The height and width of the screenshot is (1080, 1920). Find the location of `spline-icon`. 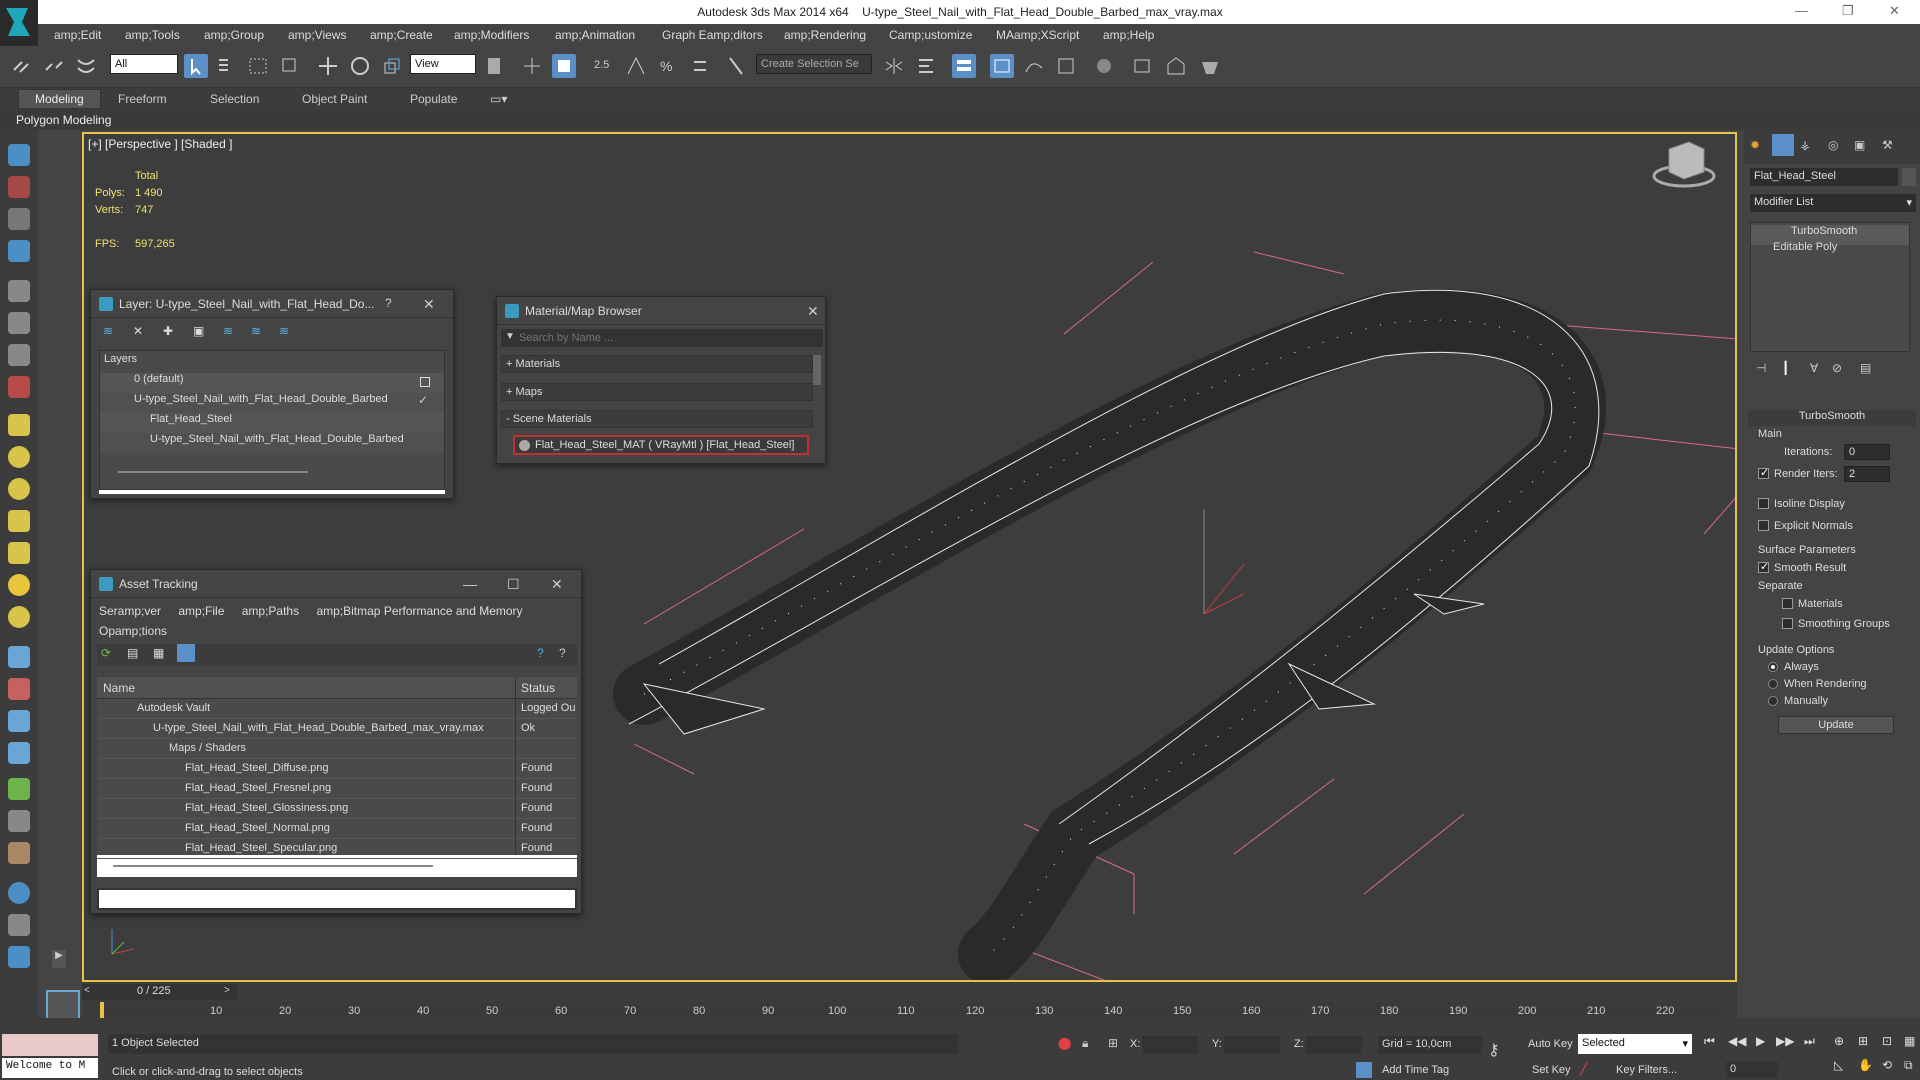

spline-icon is located at coordinates (19, 657).